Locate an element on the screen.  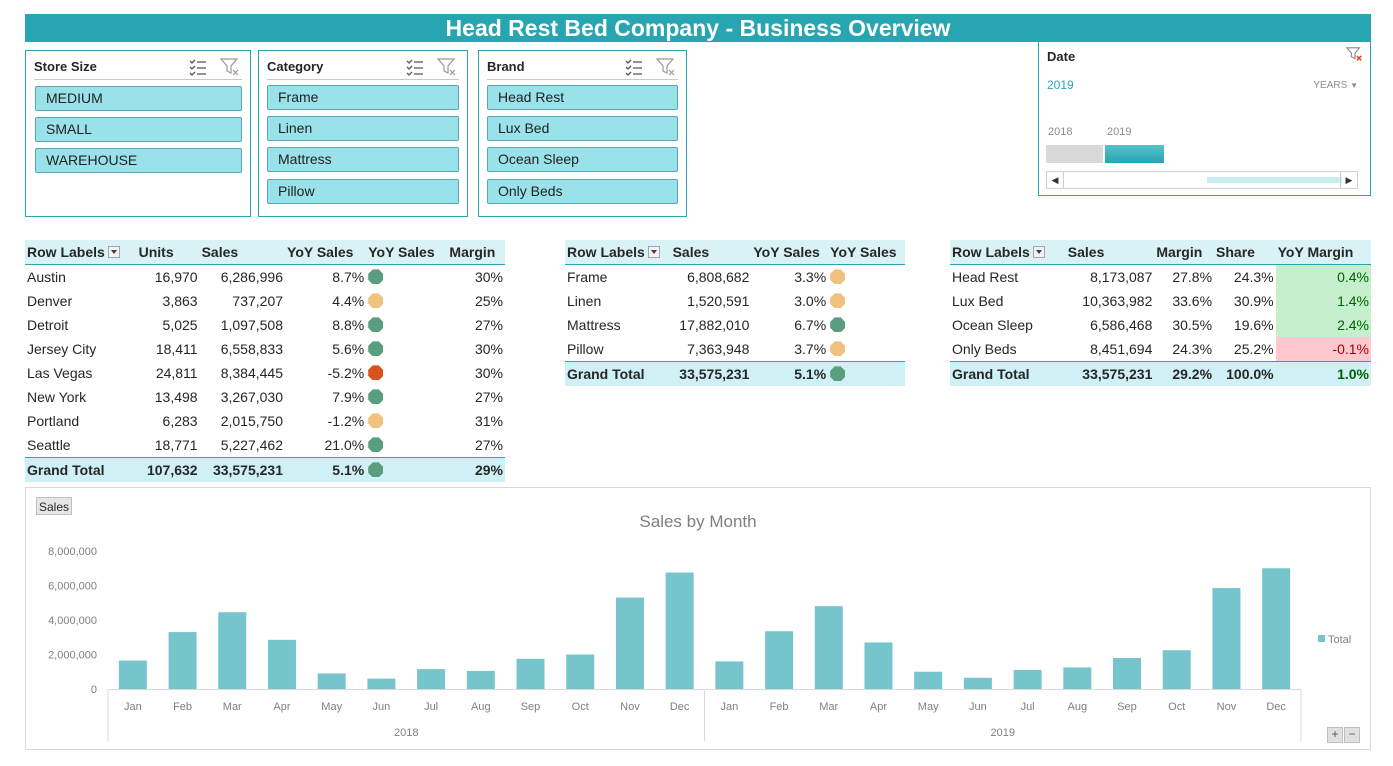
expand-field-button: + is located at coordinates (1335, 735).